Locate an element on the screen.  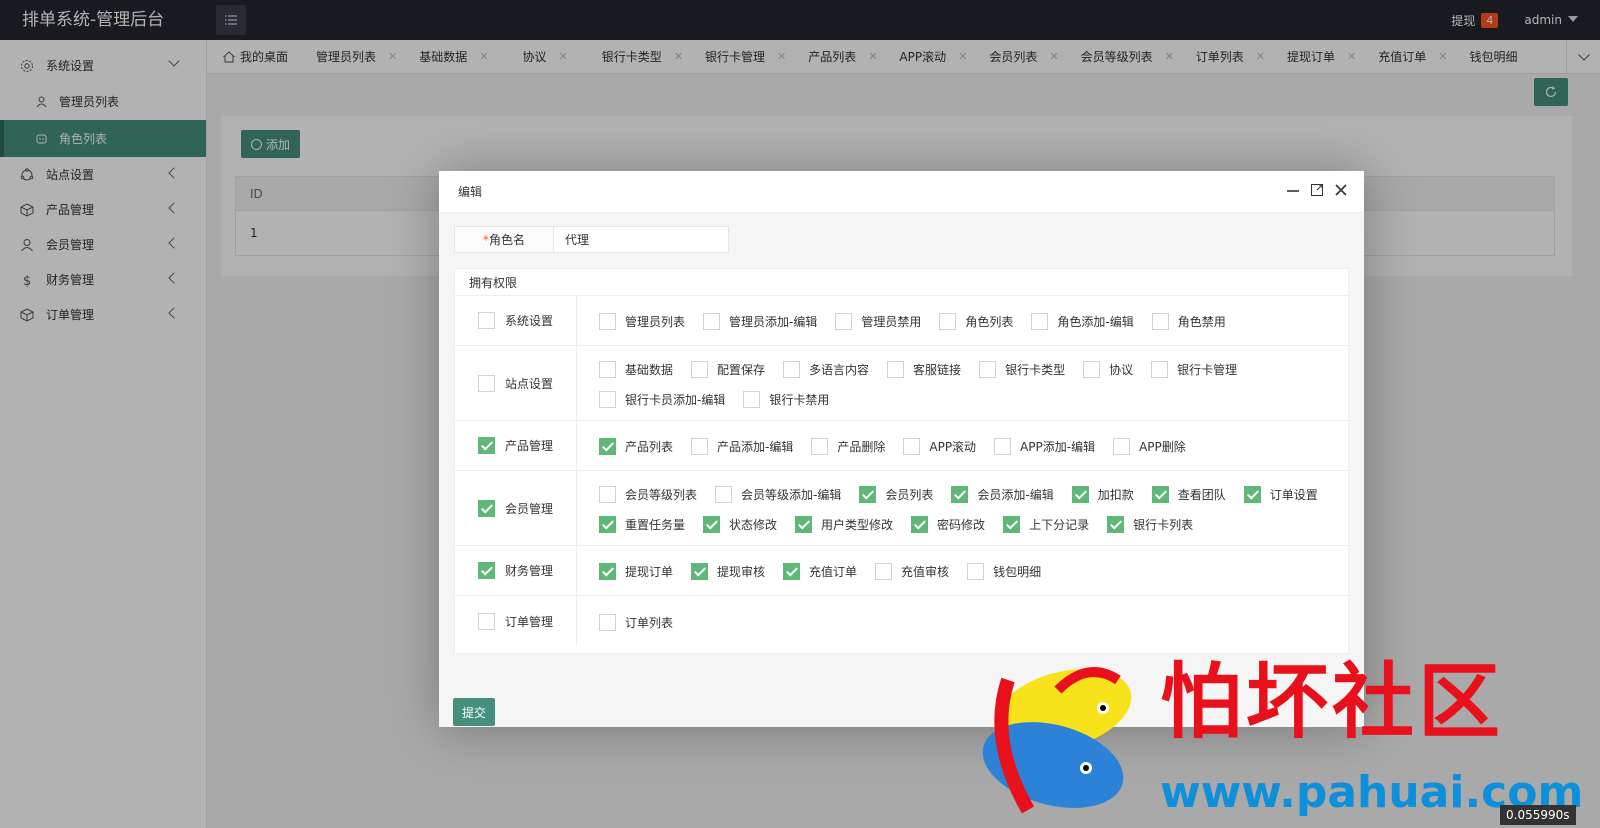
permission-checkbox: APP滚动 is located at coordinates (939, 447).